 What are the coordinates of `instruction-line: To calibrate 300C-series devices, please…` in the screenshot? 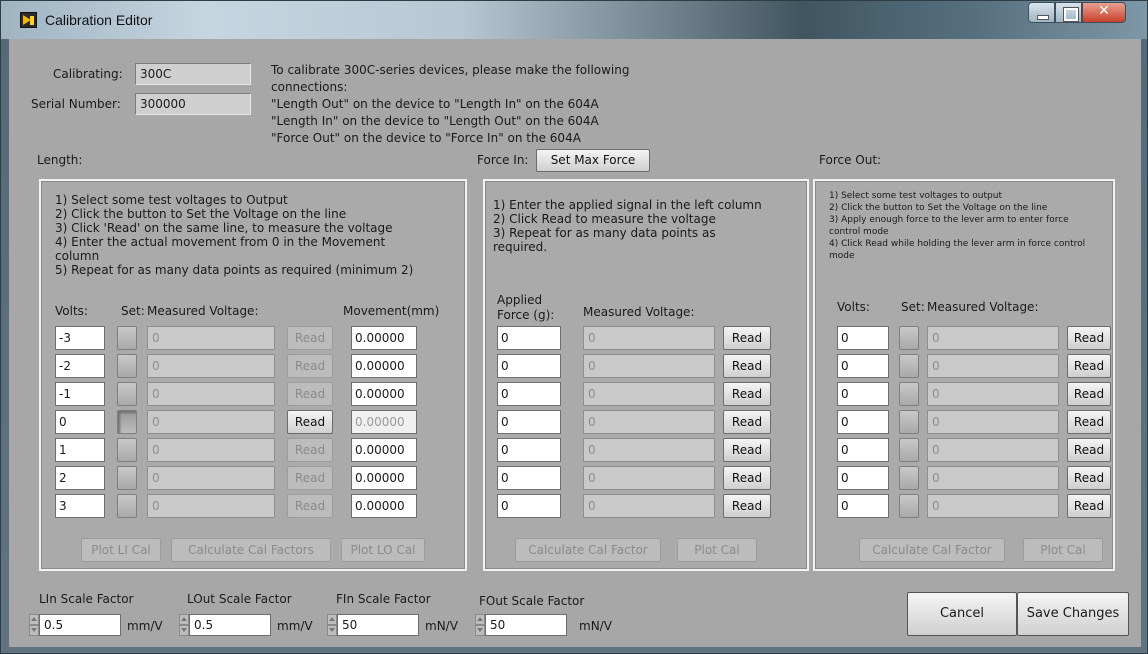 It's located at (450, 70).